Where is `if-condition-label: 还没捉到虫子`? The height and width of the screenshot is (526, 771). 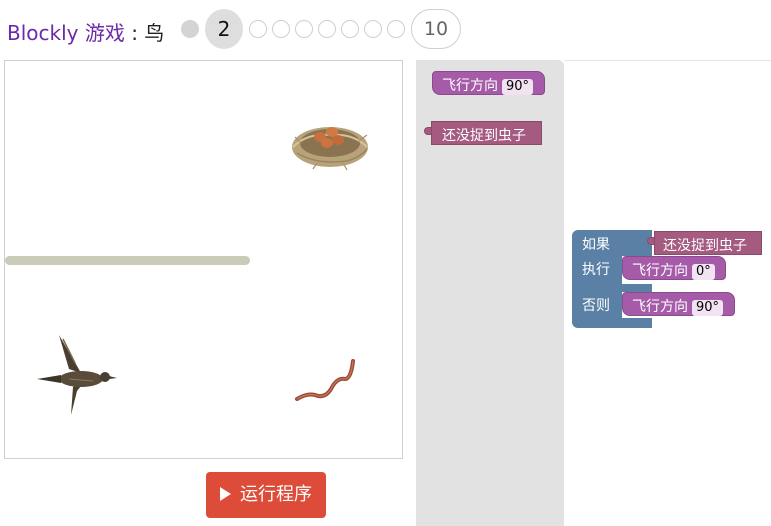
if-condition-label: 还没捉到虫子 is located at coordinates (705, 246).